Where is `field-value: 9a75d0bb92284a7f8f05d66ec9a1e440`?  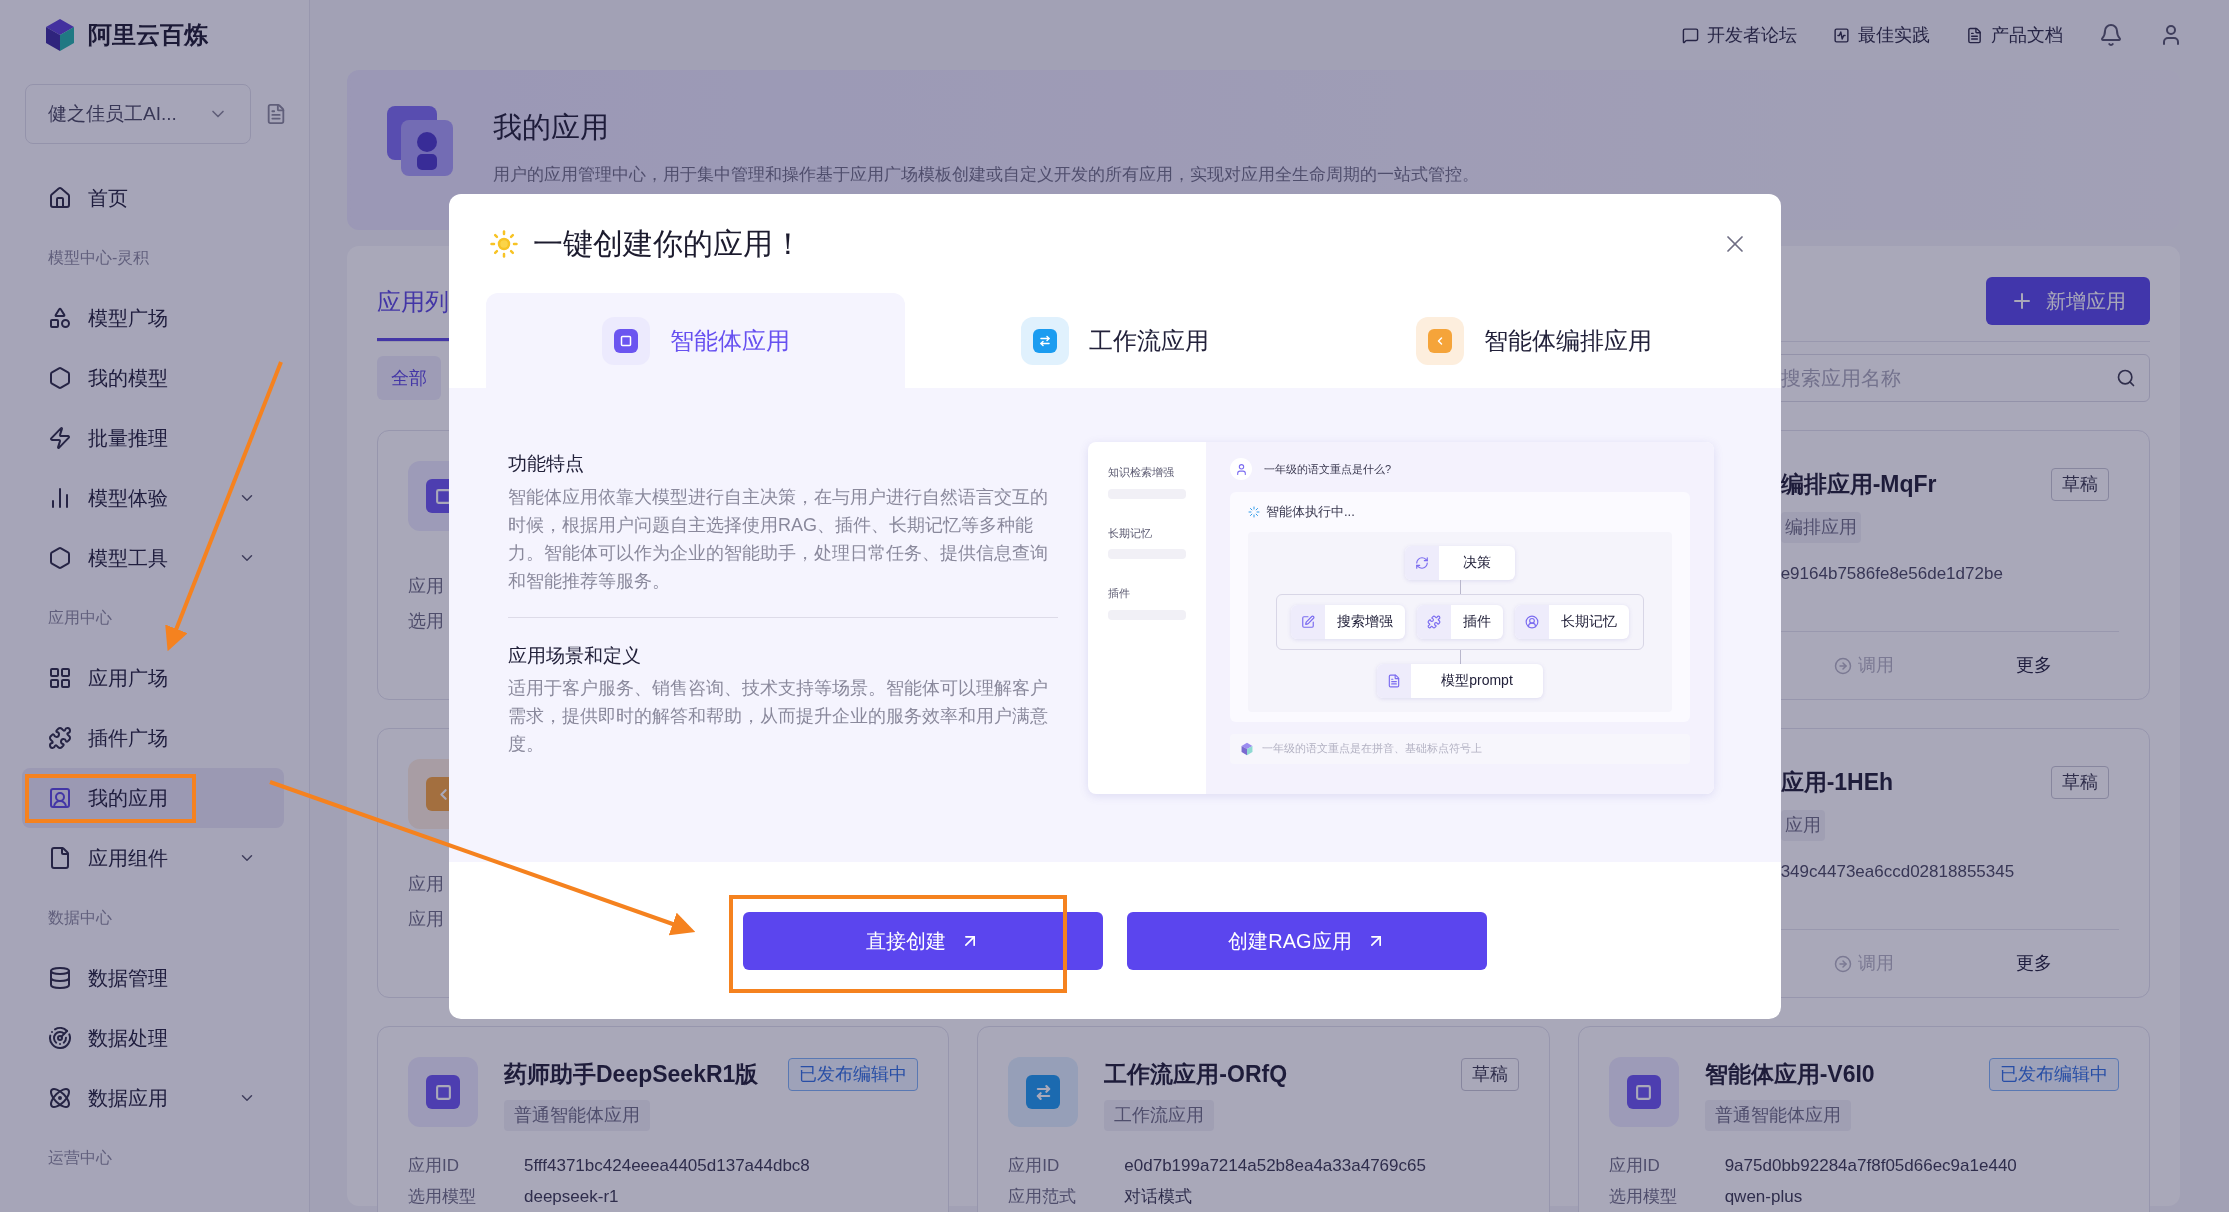 field-value: 9a75d0bb92284a7f8f05d66ec9a1e440 is located at coordinates (1870, 1165).